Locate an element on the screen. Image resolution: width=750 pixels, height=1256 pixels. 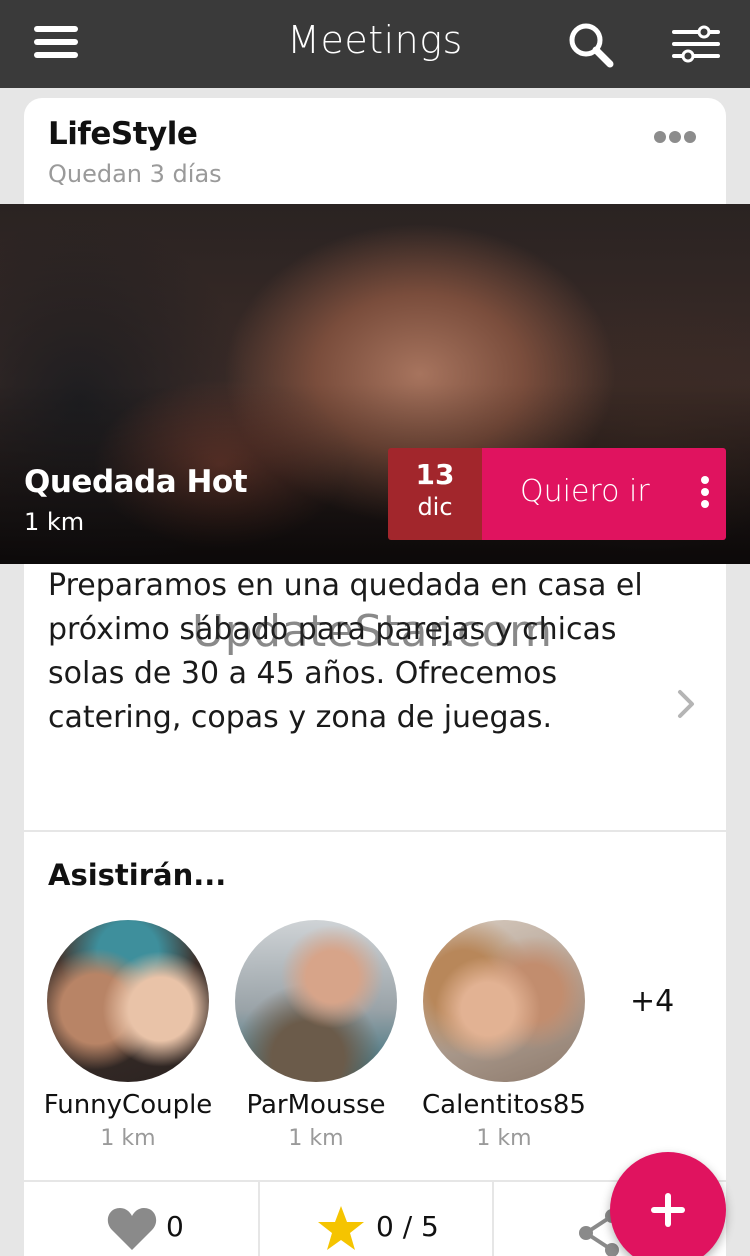
attendee-name: Calentitos85 is located at coordinates (504, 1105).